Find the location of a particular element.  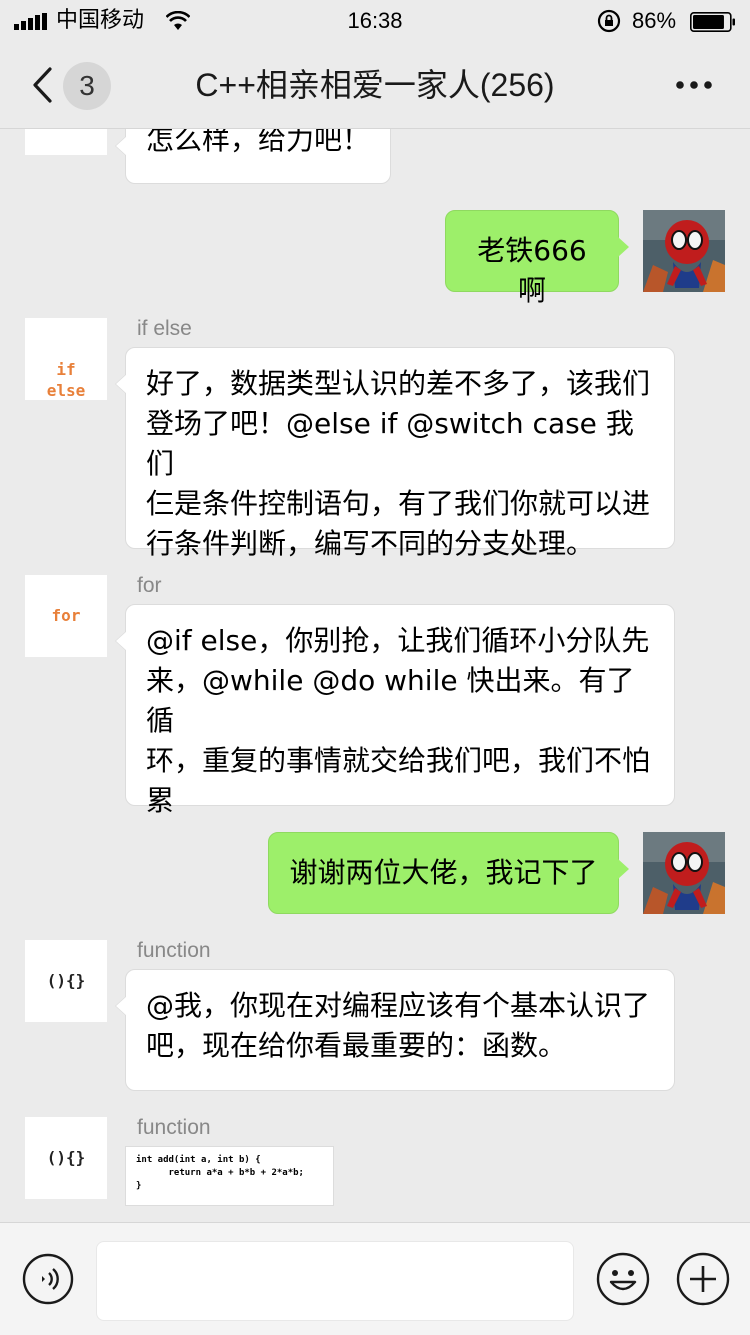

rotation-lock-icon is located at coordinates (609, 21).